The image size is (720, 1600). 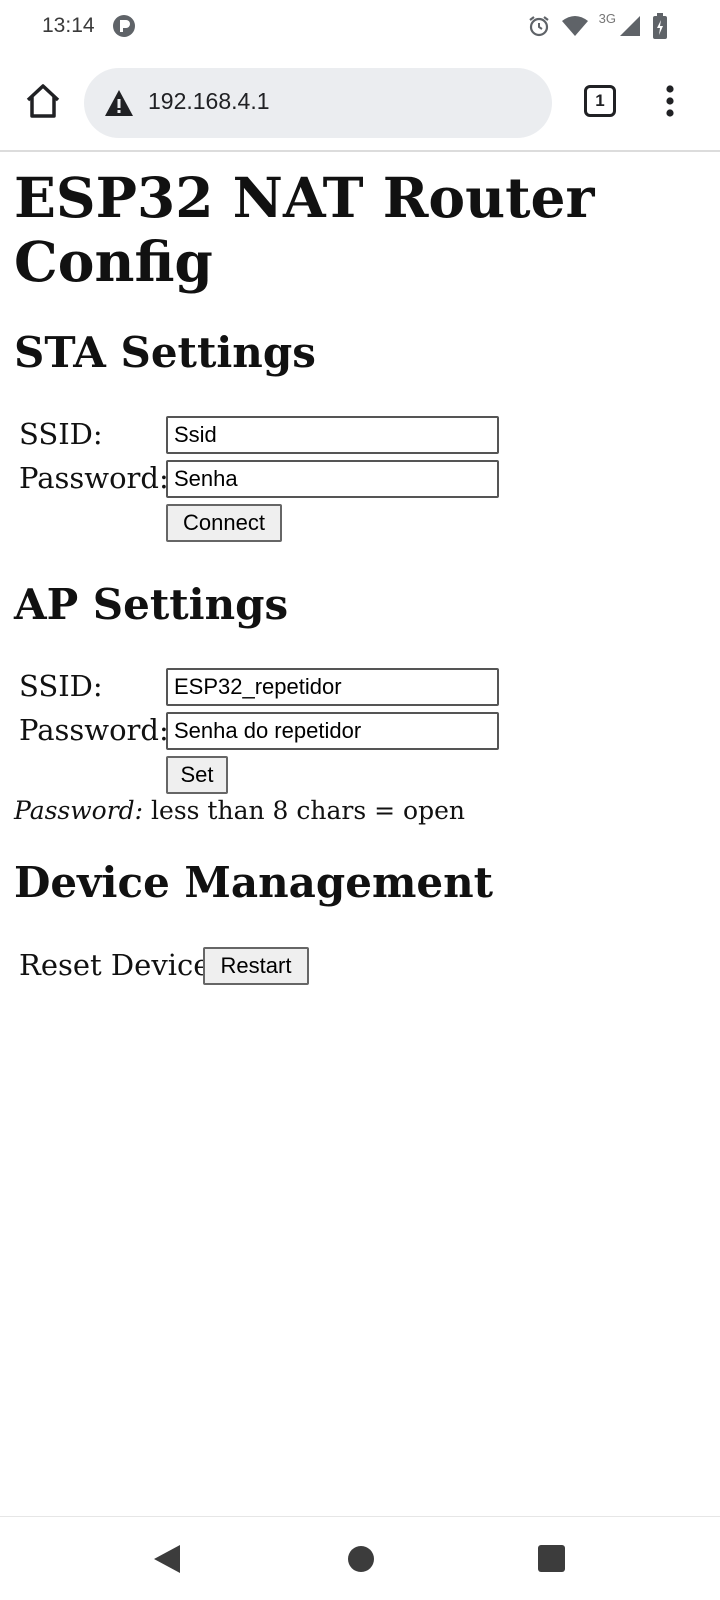 What do you see at coordinates (209, 101) in the screenshot?
I see `url-text: 192.168.4.1` at bounding box center [209, 101].